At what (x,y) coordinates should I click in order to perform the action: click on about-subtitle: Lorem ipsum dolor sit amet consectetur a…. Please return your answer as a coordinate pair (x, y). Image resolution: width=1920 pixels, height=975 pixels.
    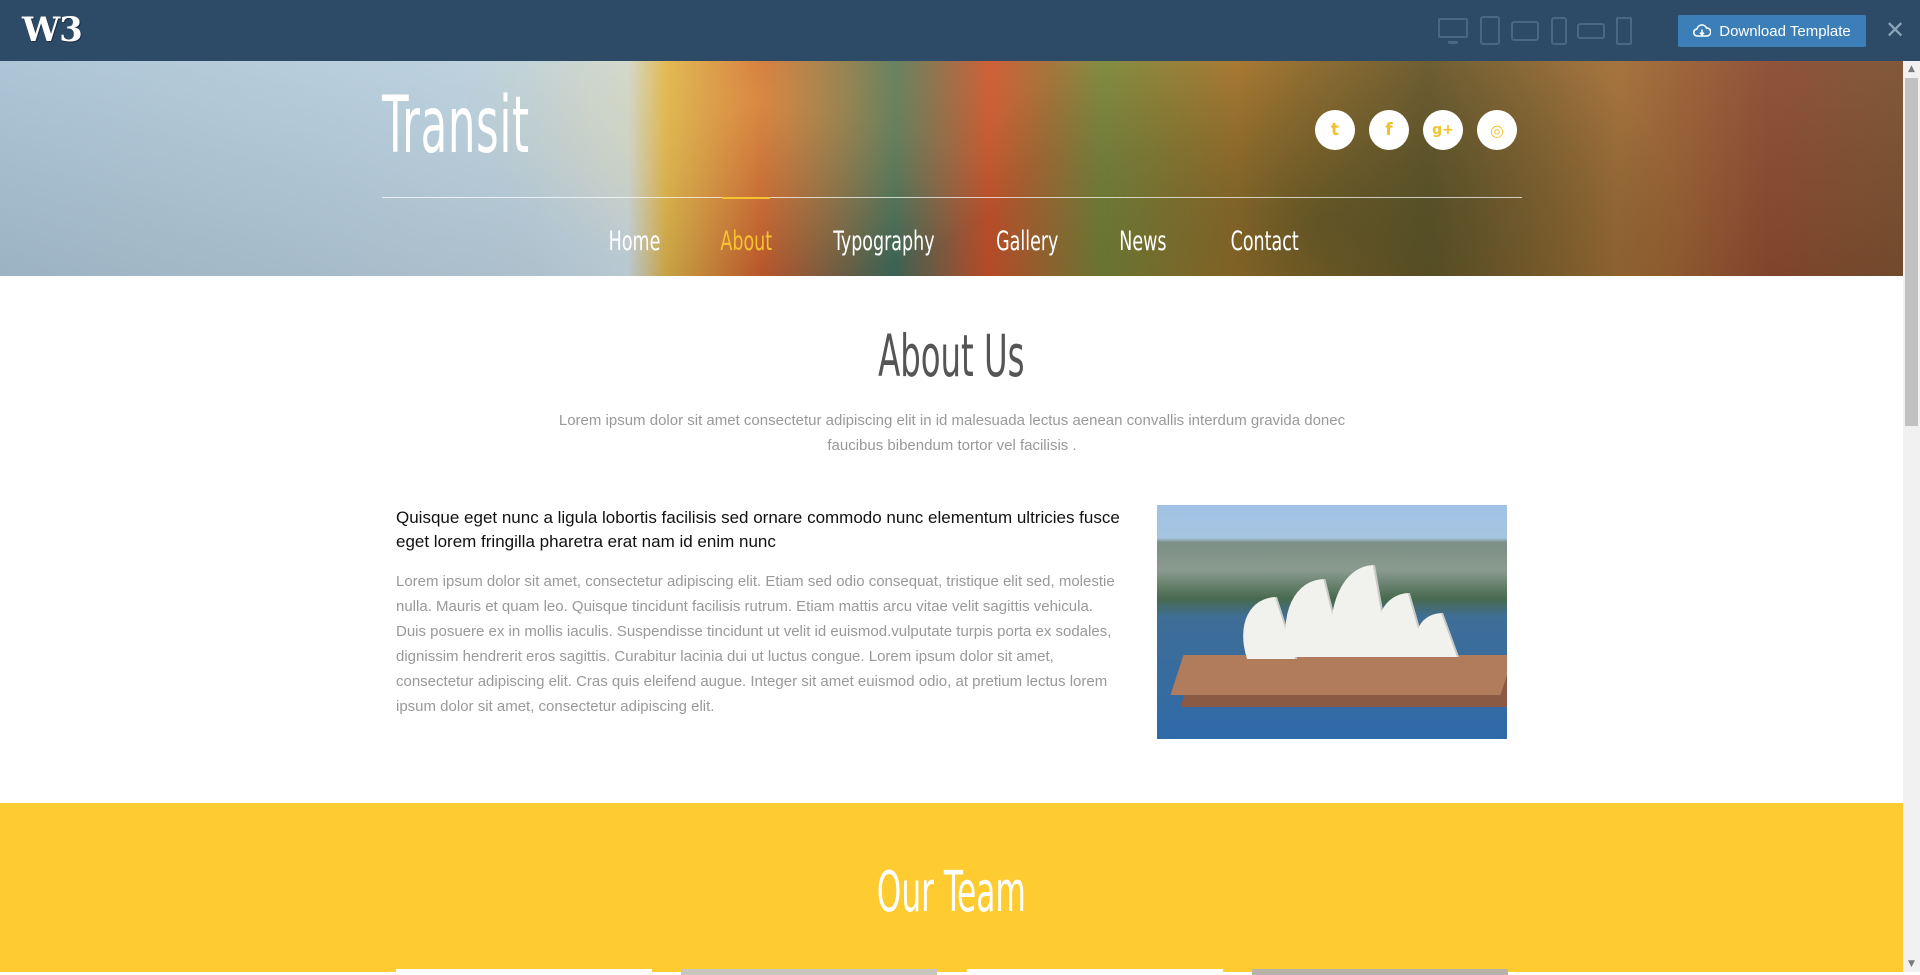
    Looking at the image, I should click on (952, 433).